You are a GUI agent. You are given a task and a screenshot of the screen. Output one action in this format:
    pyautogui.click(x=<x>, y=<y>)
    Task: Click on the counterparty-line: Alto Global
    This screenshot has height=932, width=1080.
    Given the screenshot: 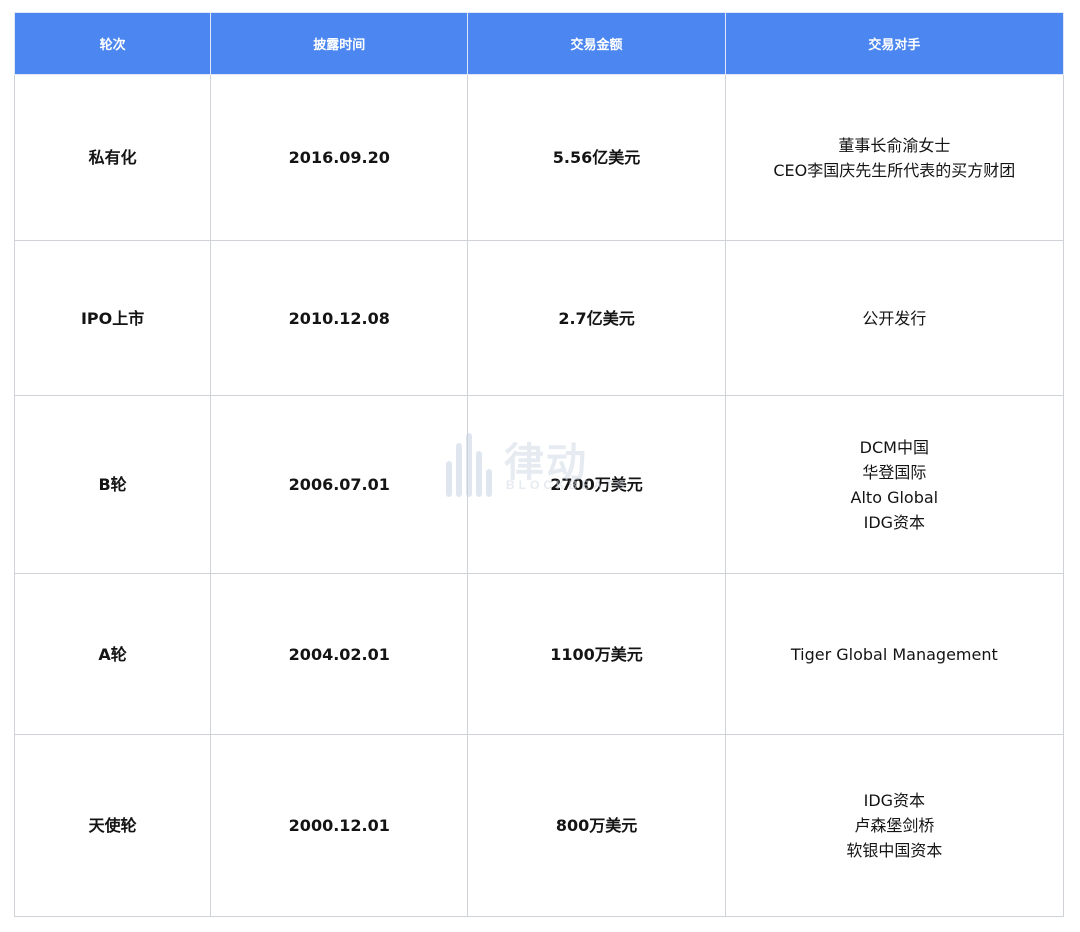 What is the action you would take?
    pyautogui.click(x=894, y=497)
    